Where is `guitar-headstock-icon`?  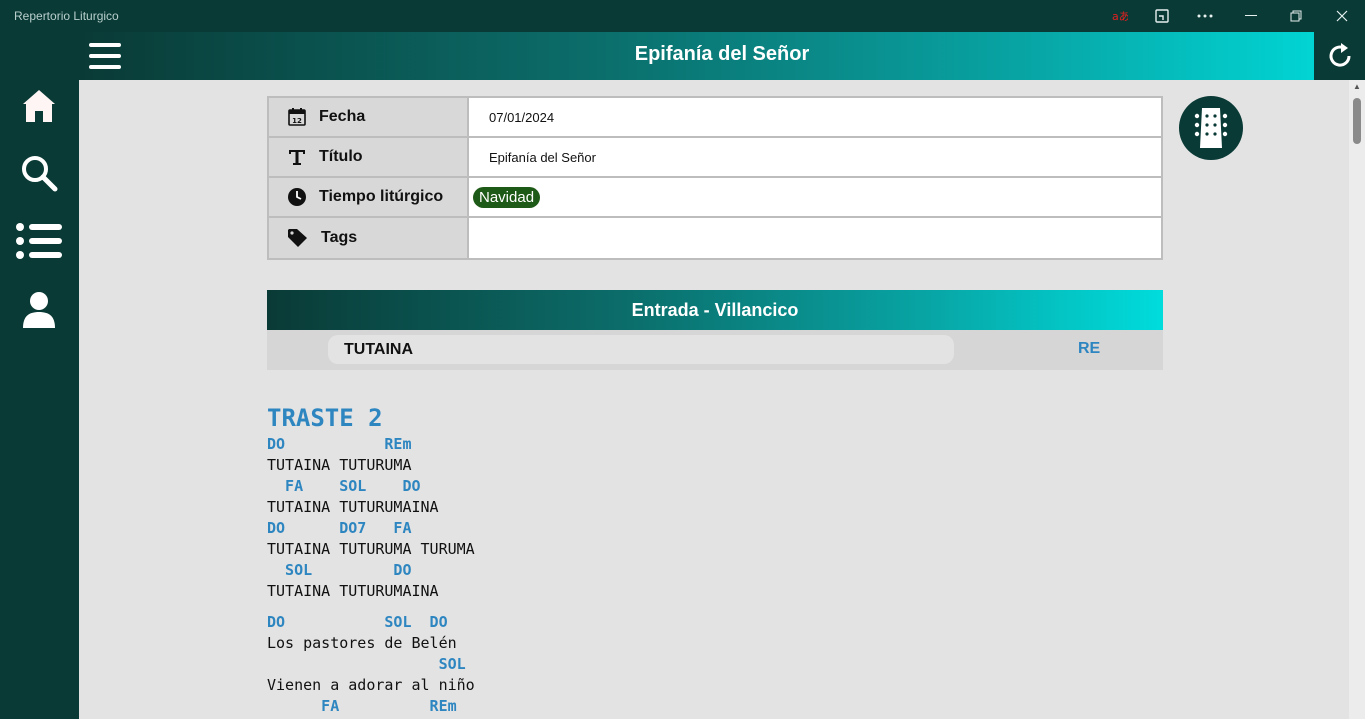
guitar-headstock-icon is located at coordinates (1211, 128).